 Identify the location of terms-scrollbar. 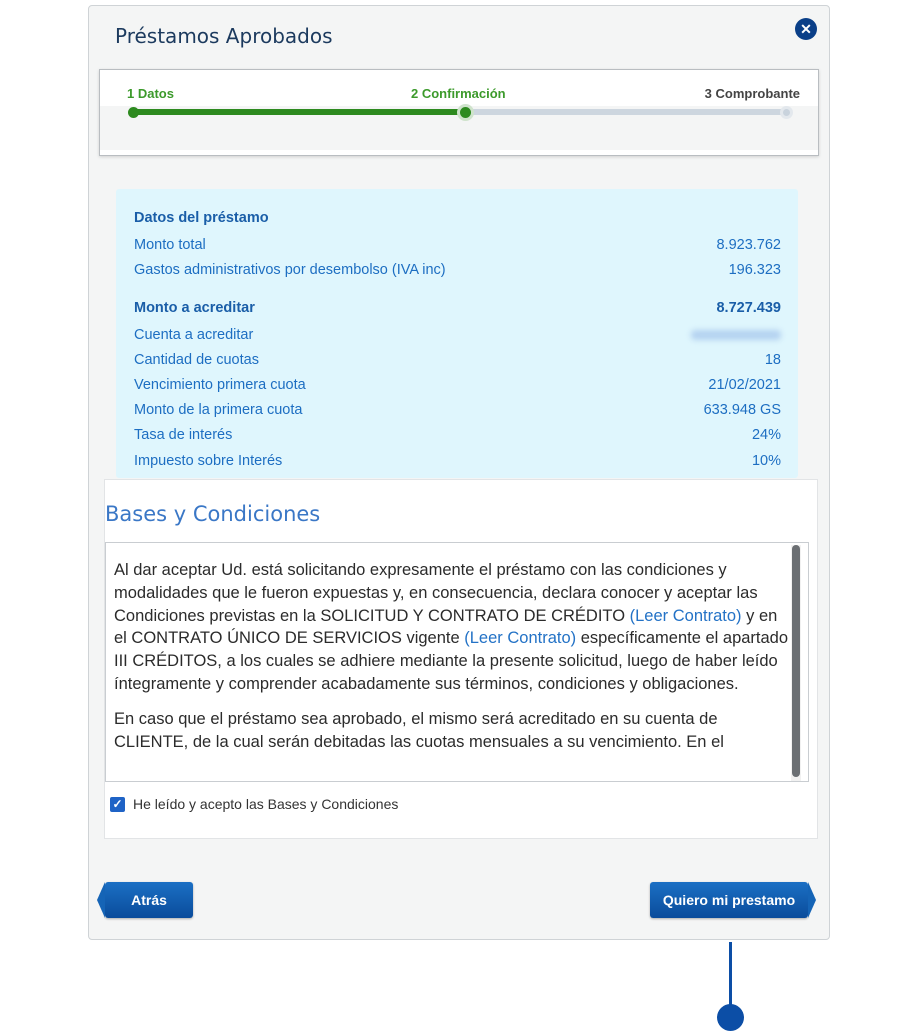
(796, 663).